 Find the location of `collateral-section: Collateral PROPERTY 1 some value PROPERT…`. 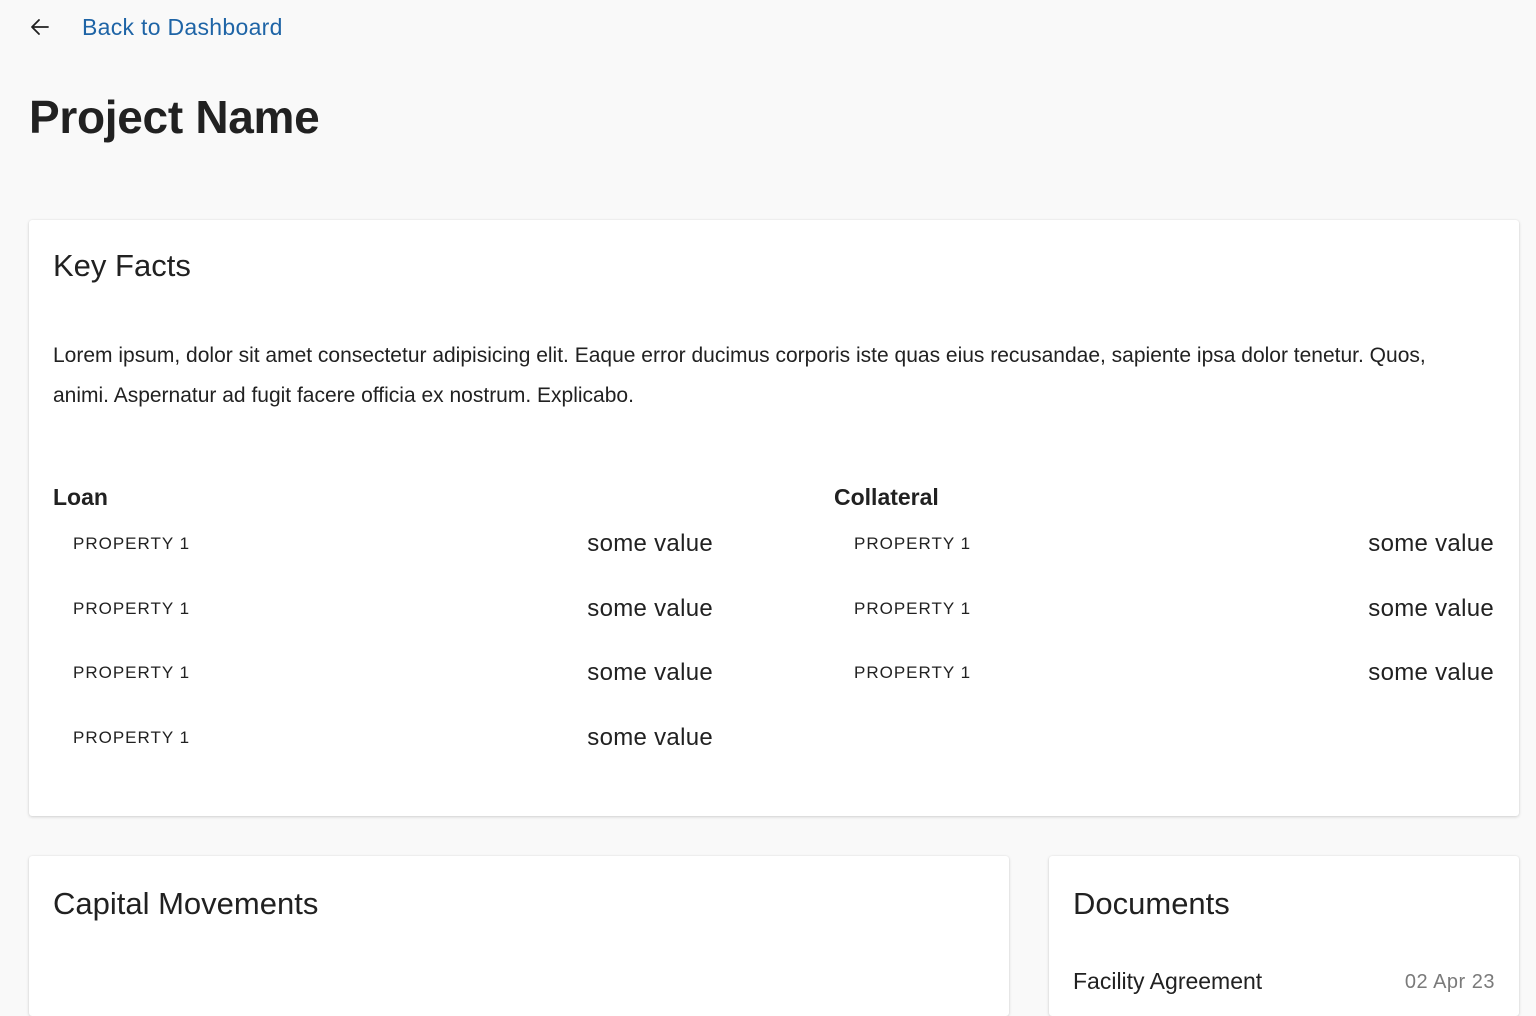

collateral-section: Collateral PROPERTY 1 some value PROPERT… is located at coordinates (1164, 596).